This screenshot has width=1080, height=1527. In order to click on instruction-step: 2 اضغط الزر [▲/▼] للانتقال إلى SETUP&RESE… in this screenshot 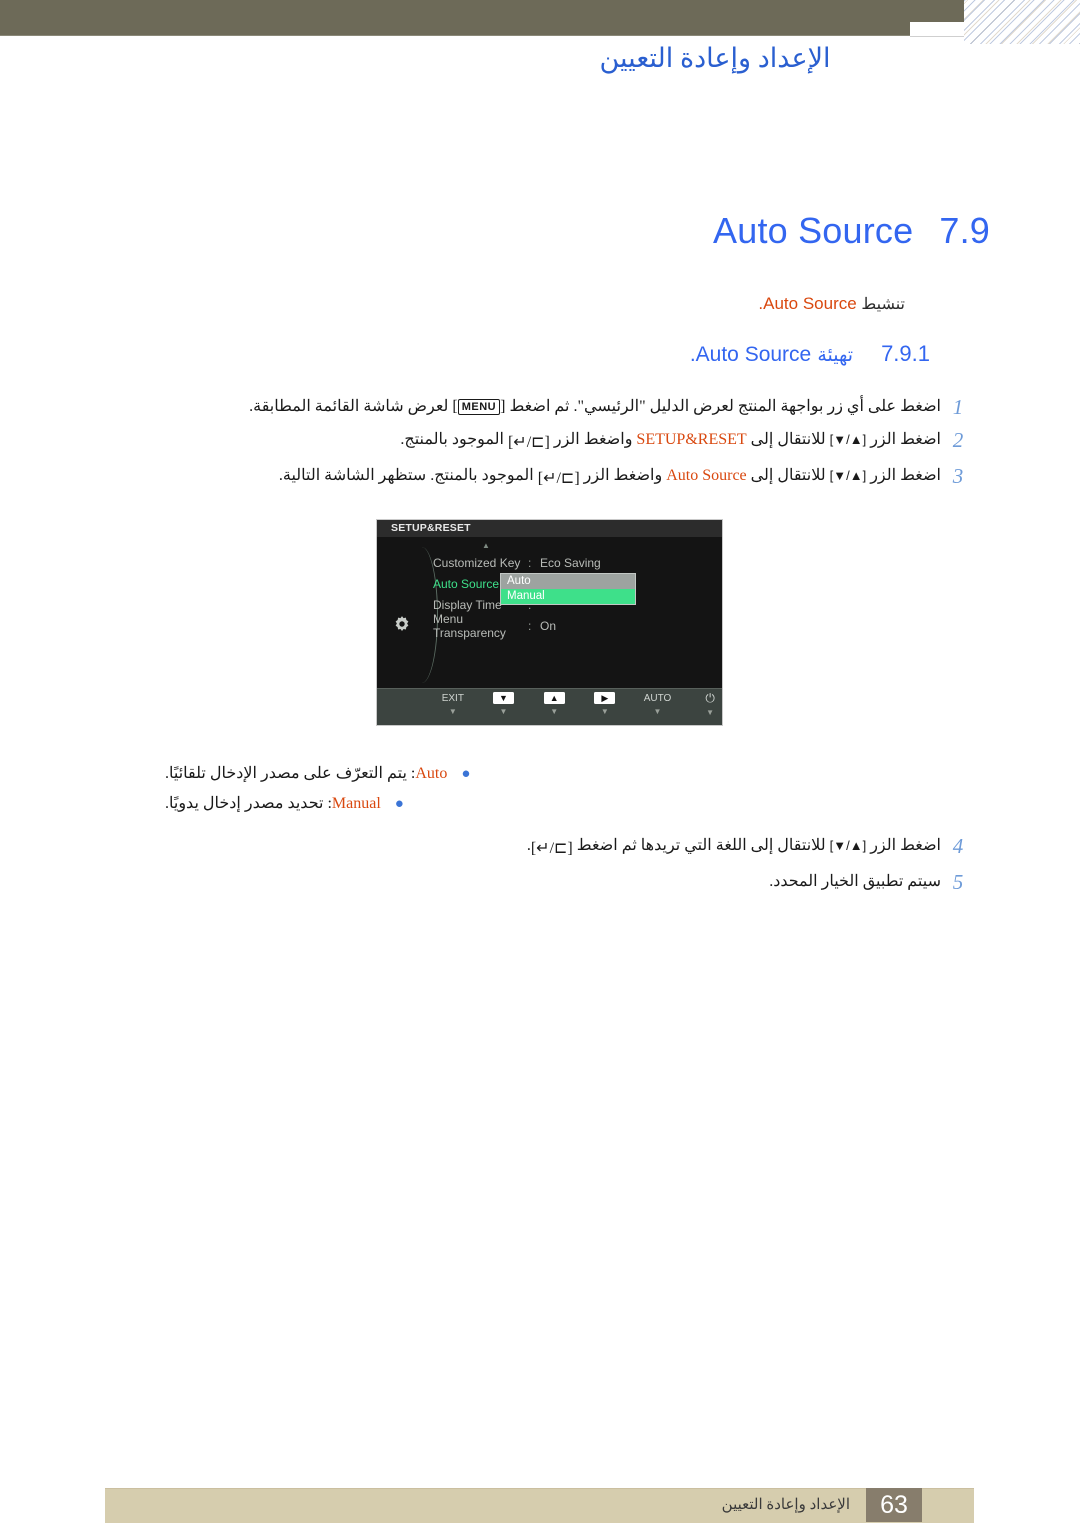, I will do `click(580, 441)`.